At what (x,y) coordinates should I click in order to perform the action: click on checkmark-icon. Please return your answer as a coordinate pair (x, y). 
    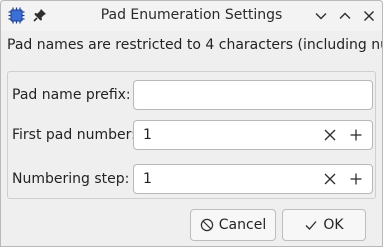
    Looking at the image, I should click on (311, 225).